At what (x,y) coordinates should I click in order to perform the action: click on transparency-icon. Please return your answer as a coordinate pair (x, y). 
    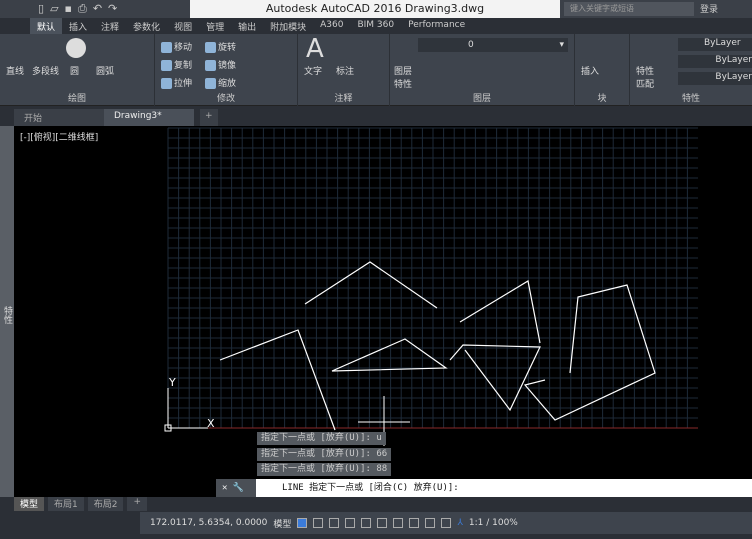
    Looking at the image, I should click on (398, 523).